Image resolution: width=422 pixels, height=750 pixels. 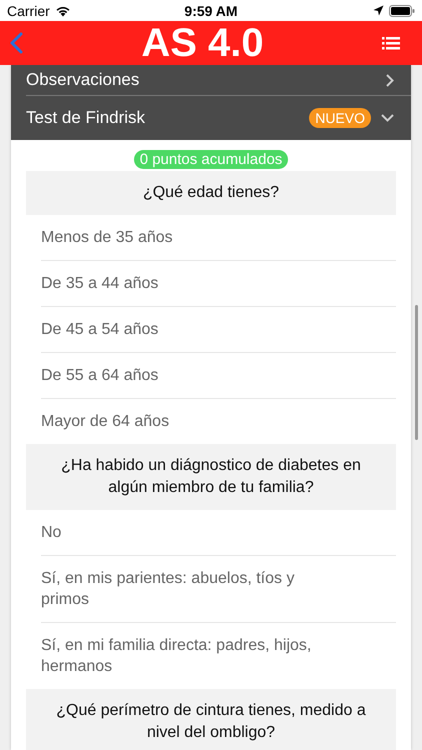 I want to click on app-title: AS 4.0, so click(x=202, y=43).